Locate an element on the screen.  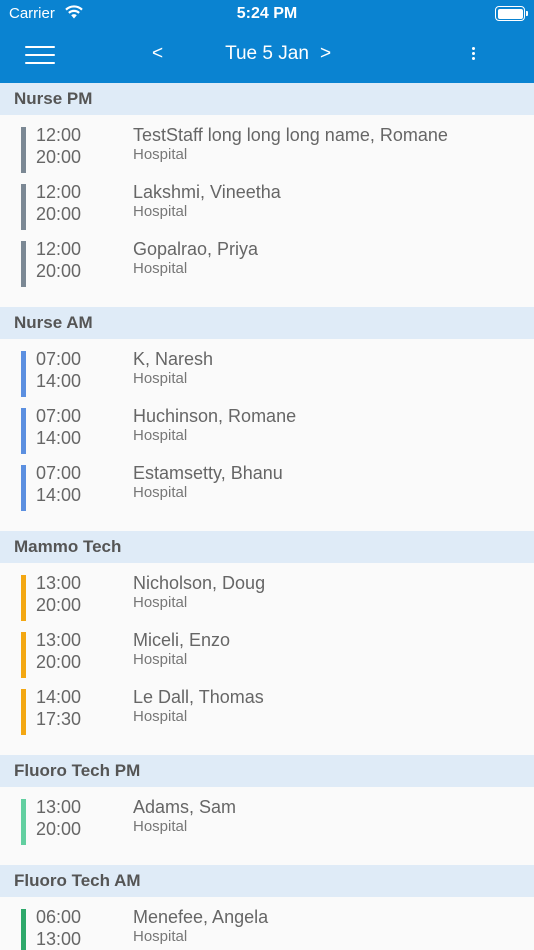
staff-info: Adams, Sam Hospital is located at coordinates (184, 816).